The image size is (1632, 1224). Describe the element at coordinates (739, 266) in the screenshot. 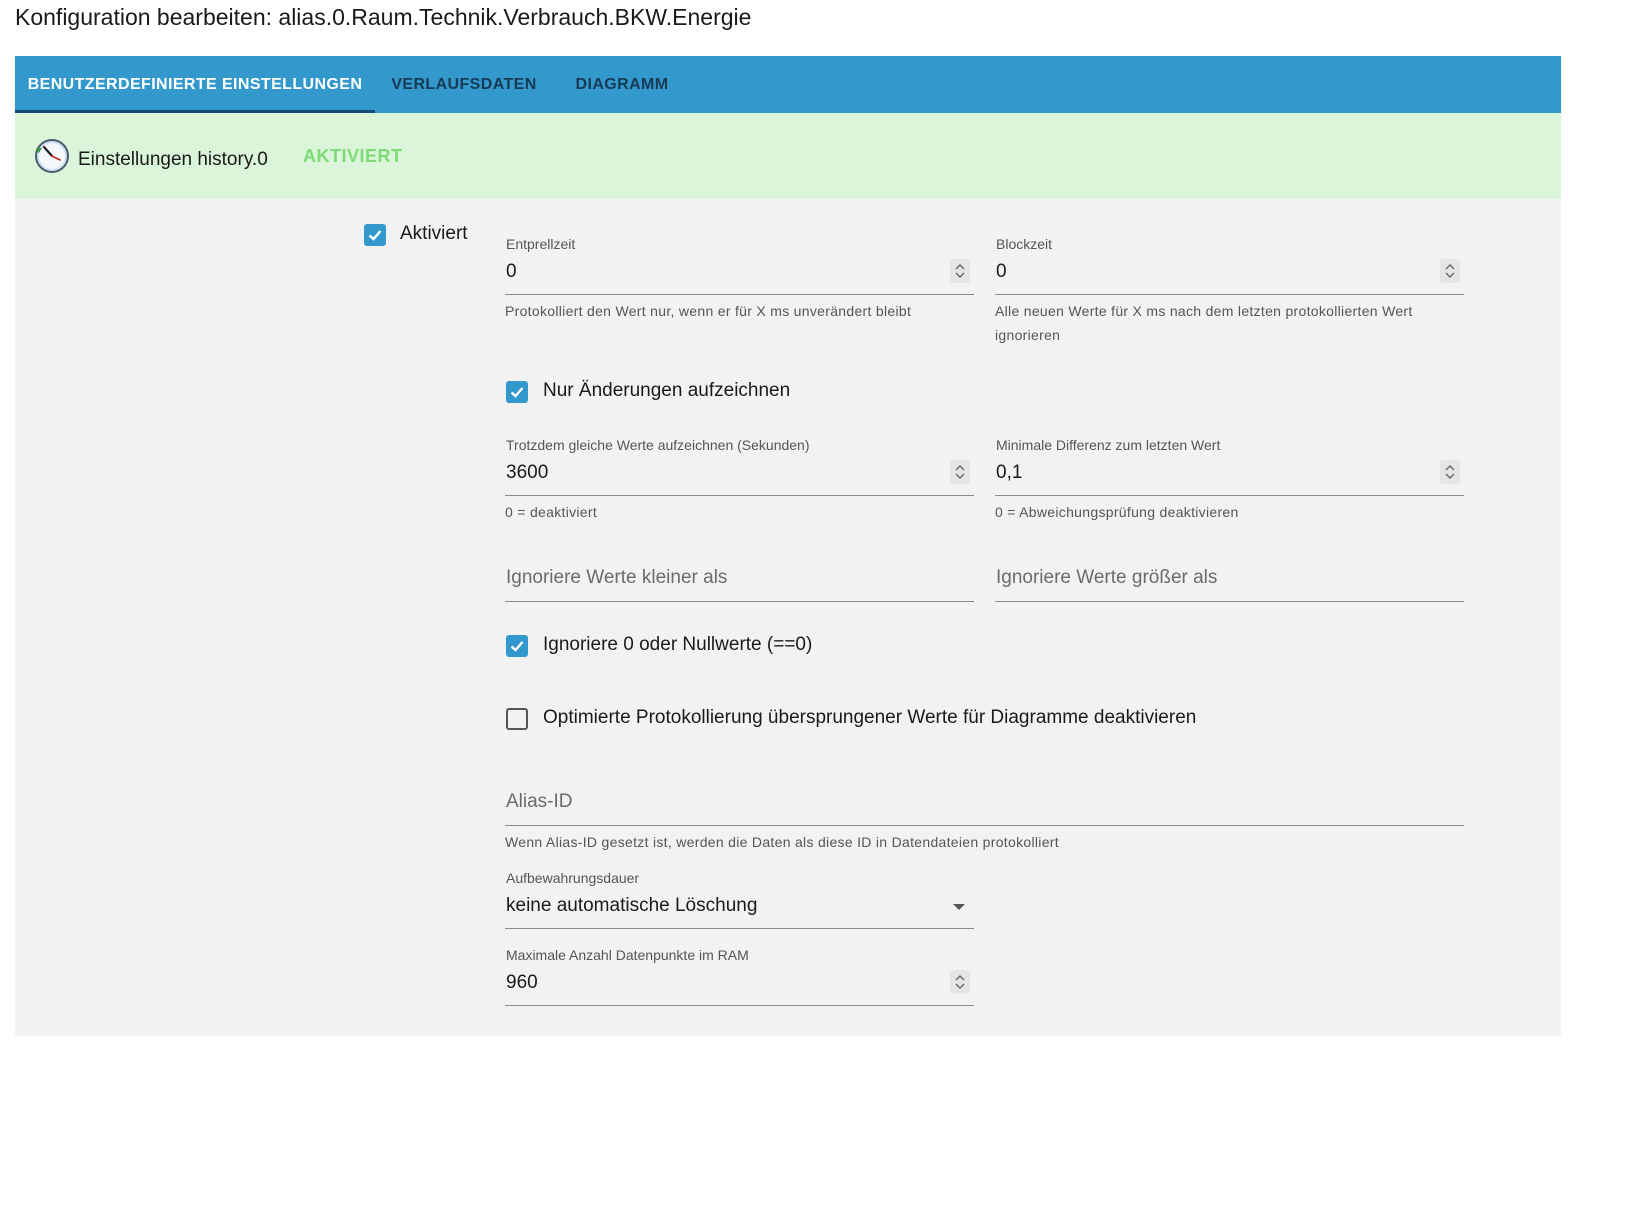

I see `debounce-field: Entprellzeit 0` at that location.